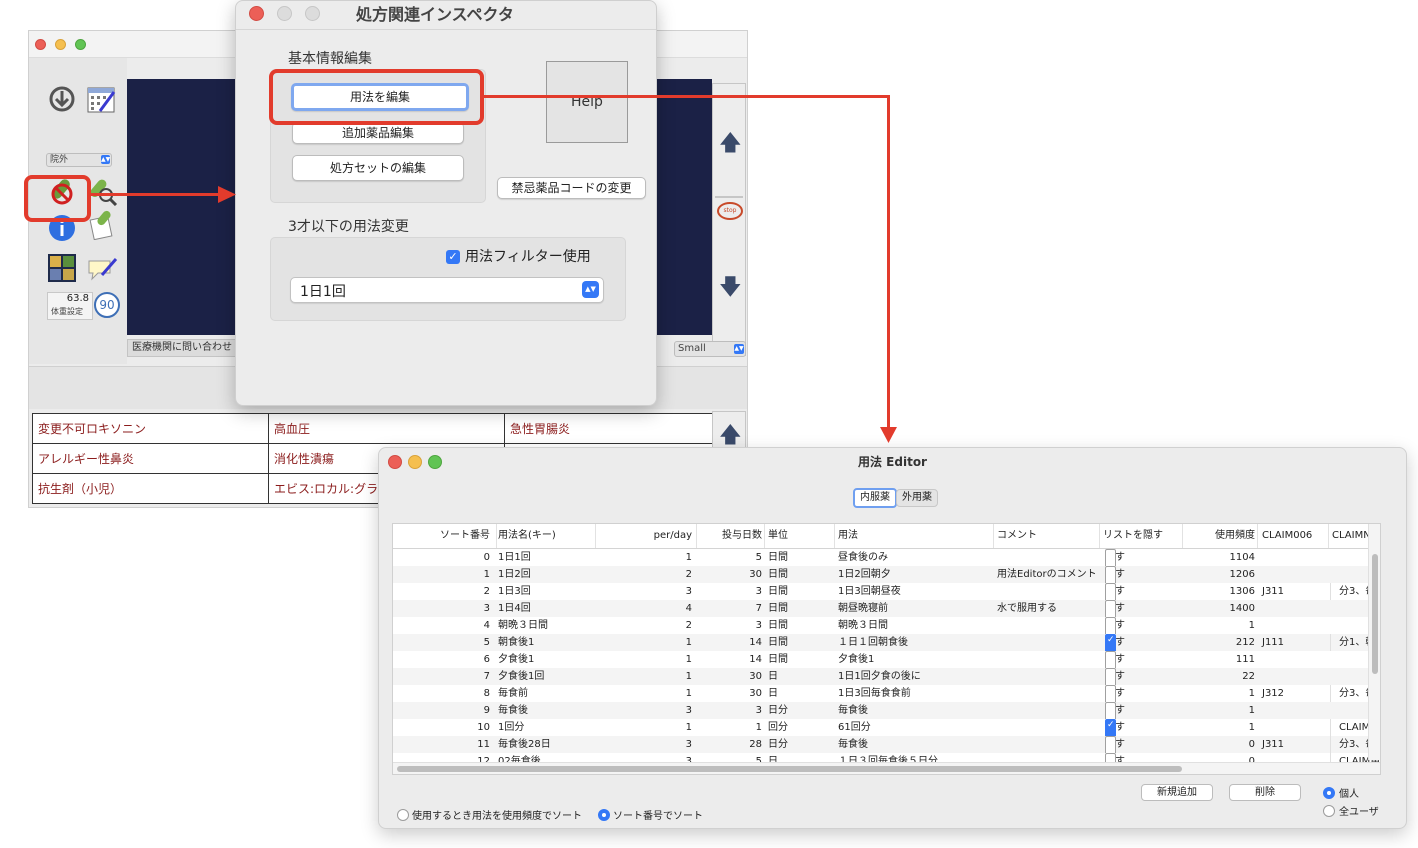  I want to click on vertical-scrollbar, so click(1374, 642).